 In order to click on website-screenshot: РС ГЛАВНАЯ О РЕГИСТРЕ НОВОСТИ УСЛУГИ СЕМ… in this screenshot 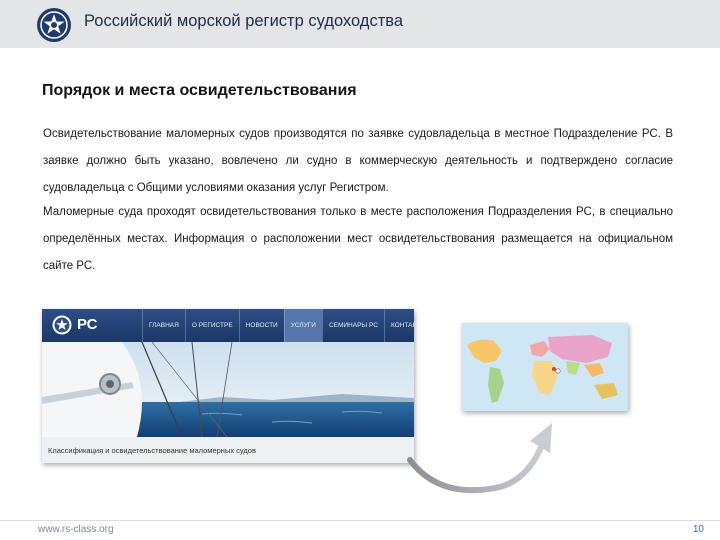, I will do `click(228, 386)`.